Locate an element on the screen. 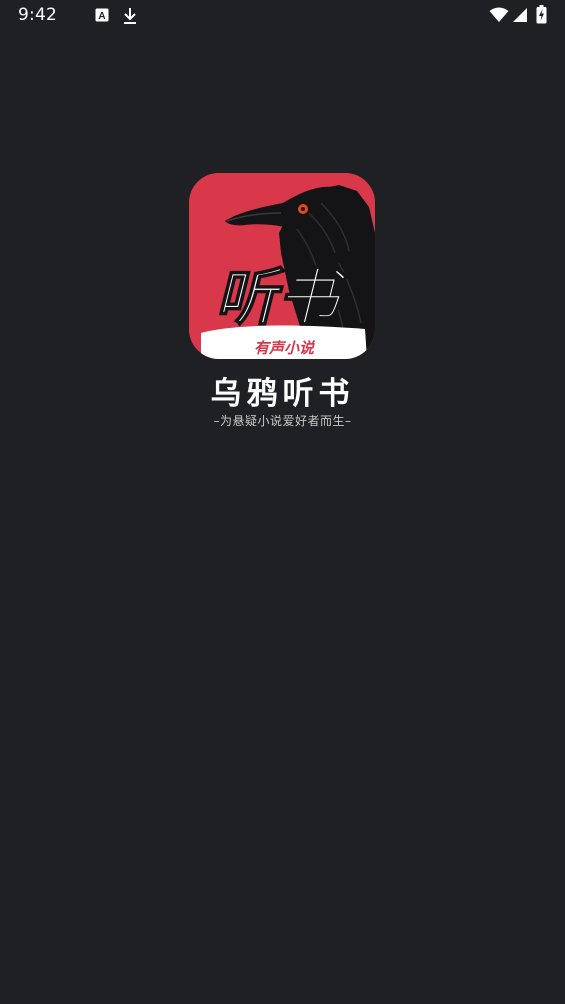  app-name: 乌鸦听书 is located at coordinates (282, 394).